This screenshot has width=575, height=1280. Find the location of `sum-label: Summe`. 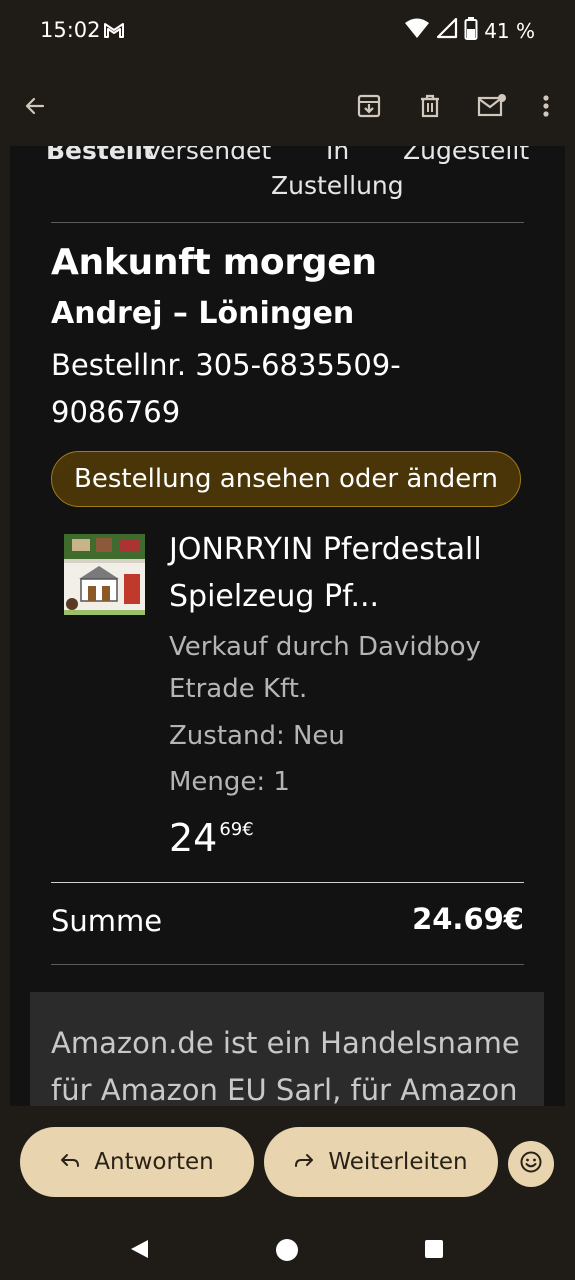

sum-label: Summe is located at coordinates (107, 921).